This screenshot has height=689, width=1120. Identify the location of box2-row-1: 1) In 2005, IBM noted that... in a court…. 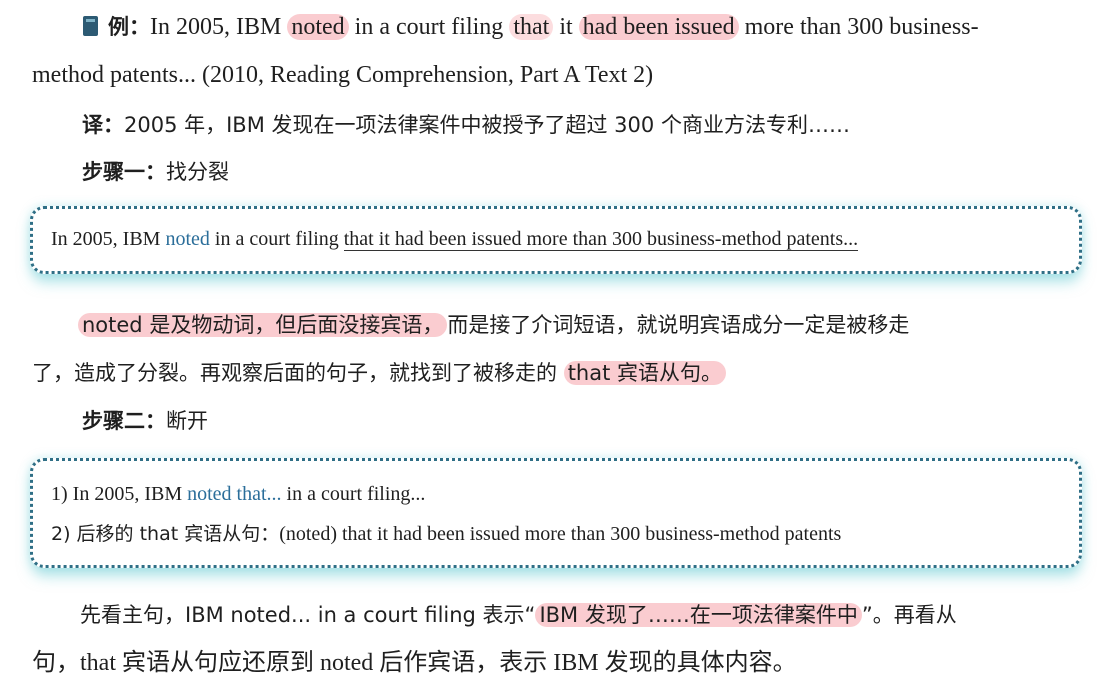
(238, 494).